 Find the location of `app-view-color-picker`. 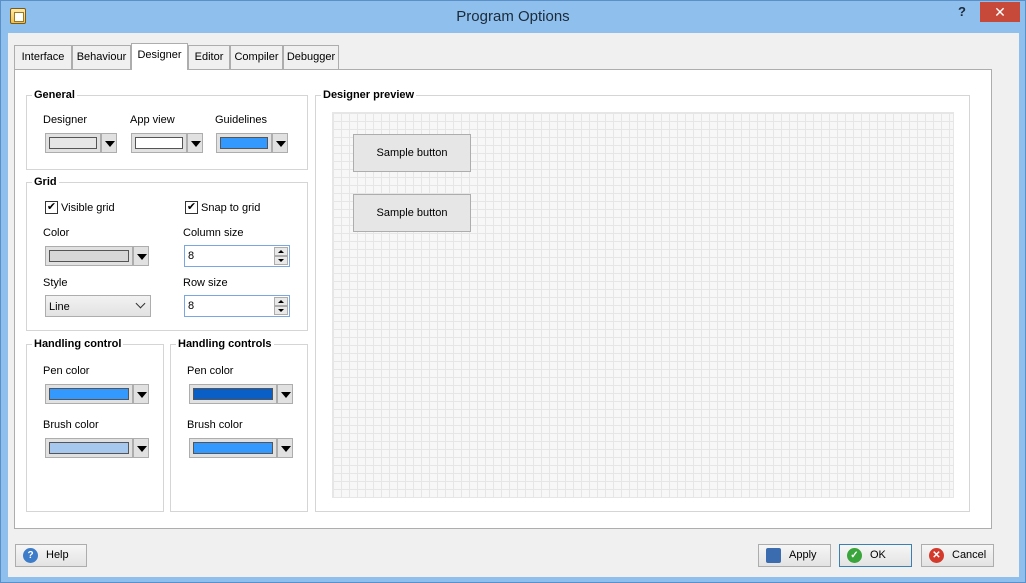

app-view-color-picker is located at coordinates (167, 143).